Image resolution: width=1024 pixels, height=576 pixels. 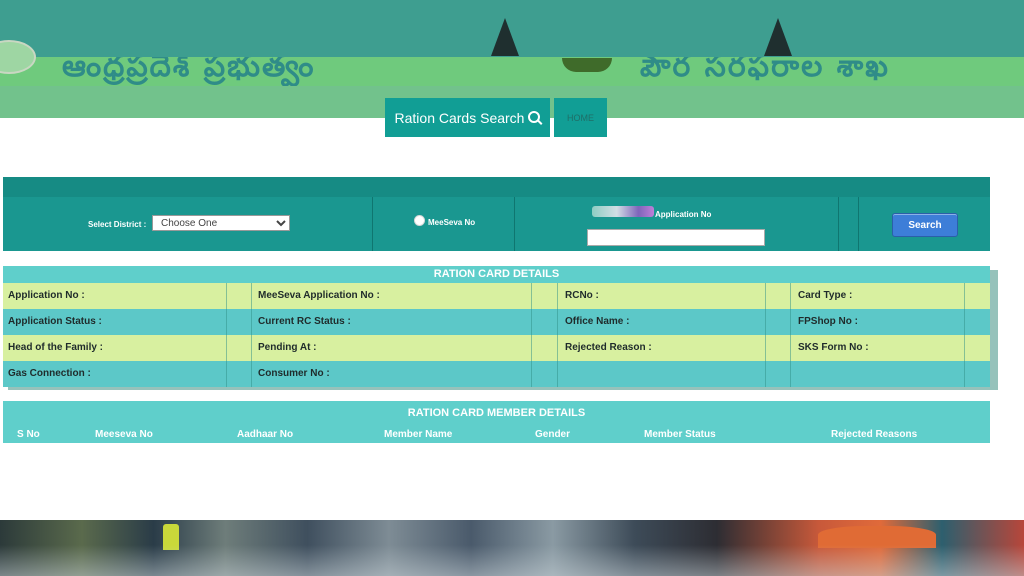 I want to click on header-title-right: పౌర సరఫరాల శాఖ, so click(x=765, y=70).